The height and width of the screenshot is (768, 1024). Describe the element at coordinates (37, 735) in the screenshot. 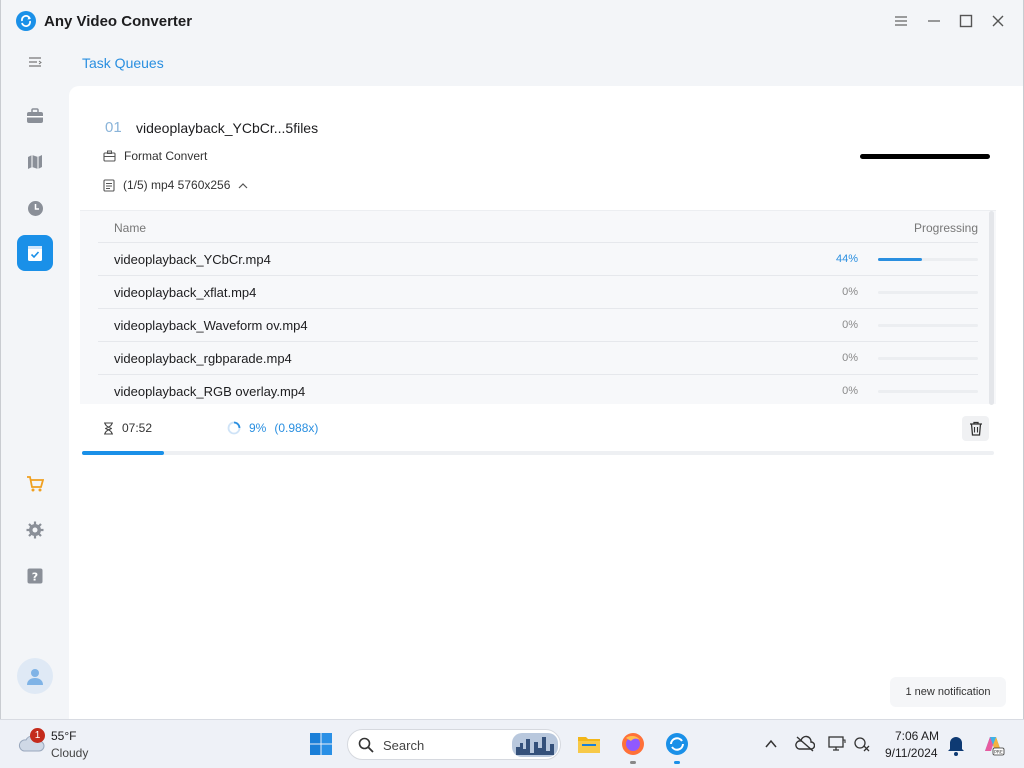

I see `weather-notification-badge: 1` at that location.